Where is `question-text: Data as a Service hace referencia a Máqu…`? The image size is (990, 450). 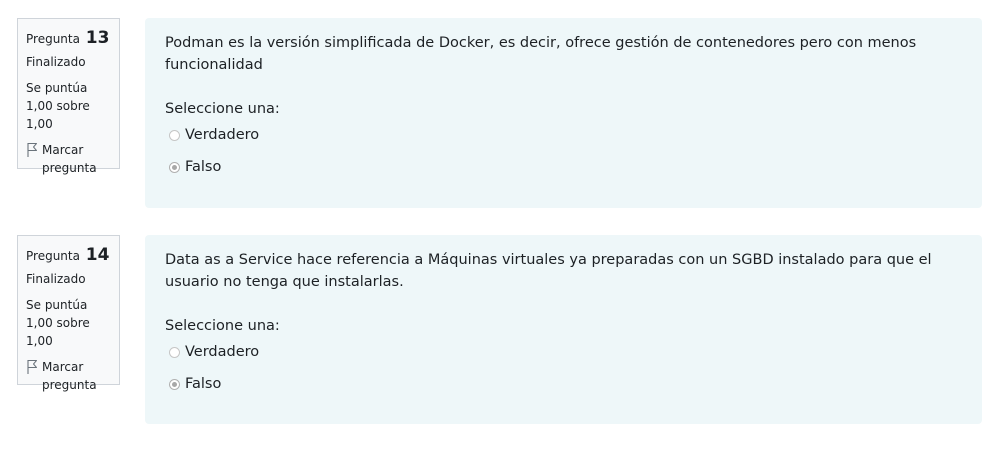
question-text: Data as a Service hace referencia a Máqu… is located at coordinates (548, 271).